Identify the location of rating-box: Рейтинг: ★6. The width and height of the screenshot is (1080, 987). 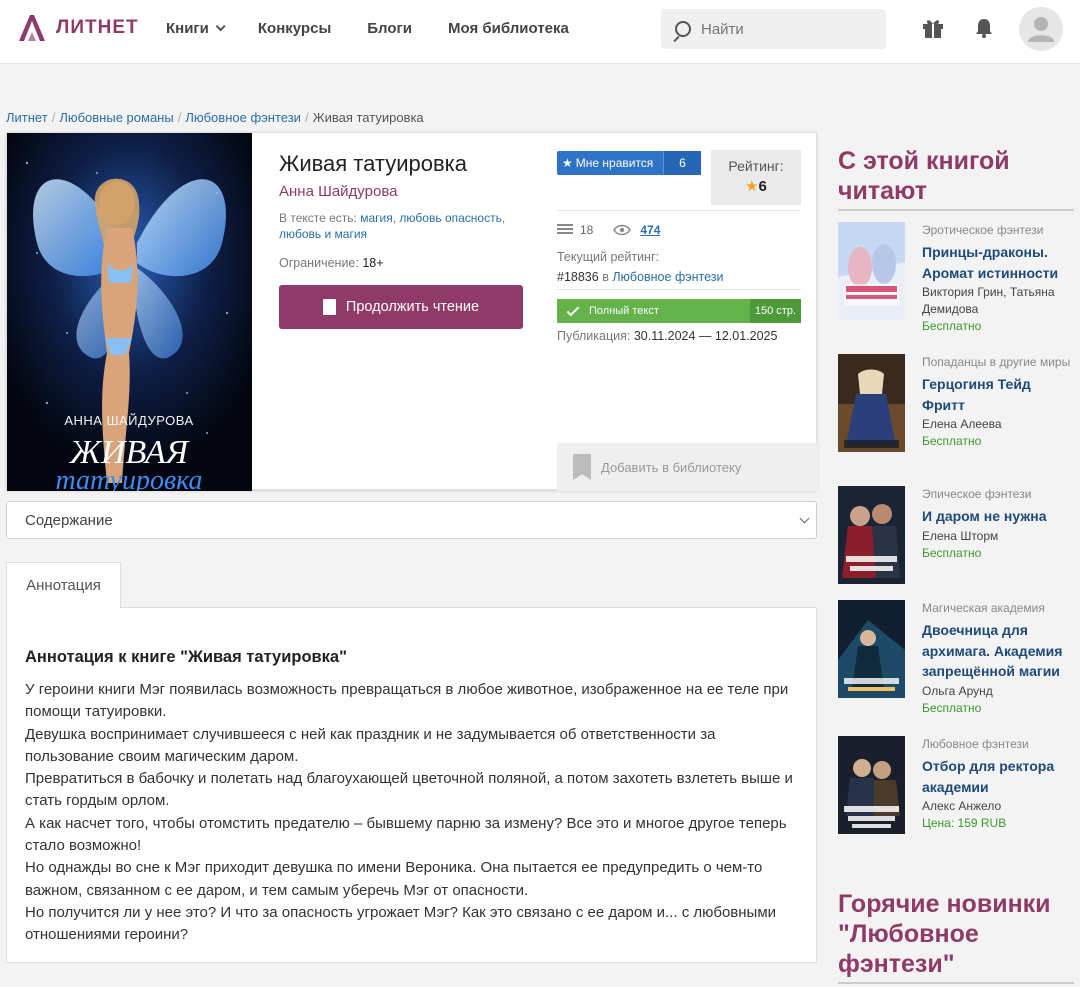
(756, 177).